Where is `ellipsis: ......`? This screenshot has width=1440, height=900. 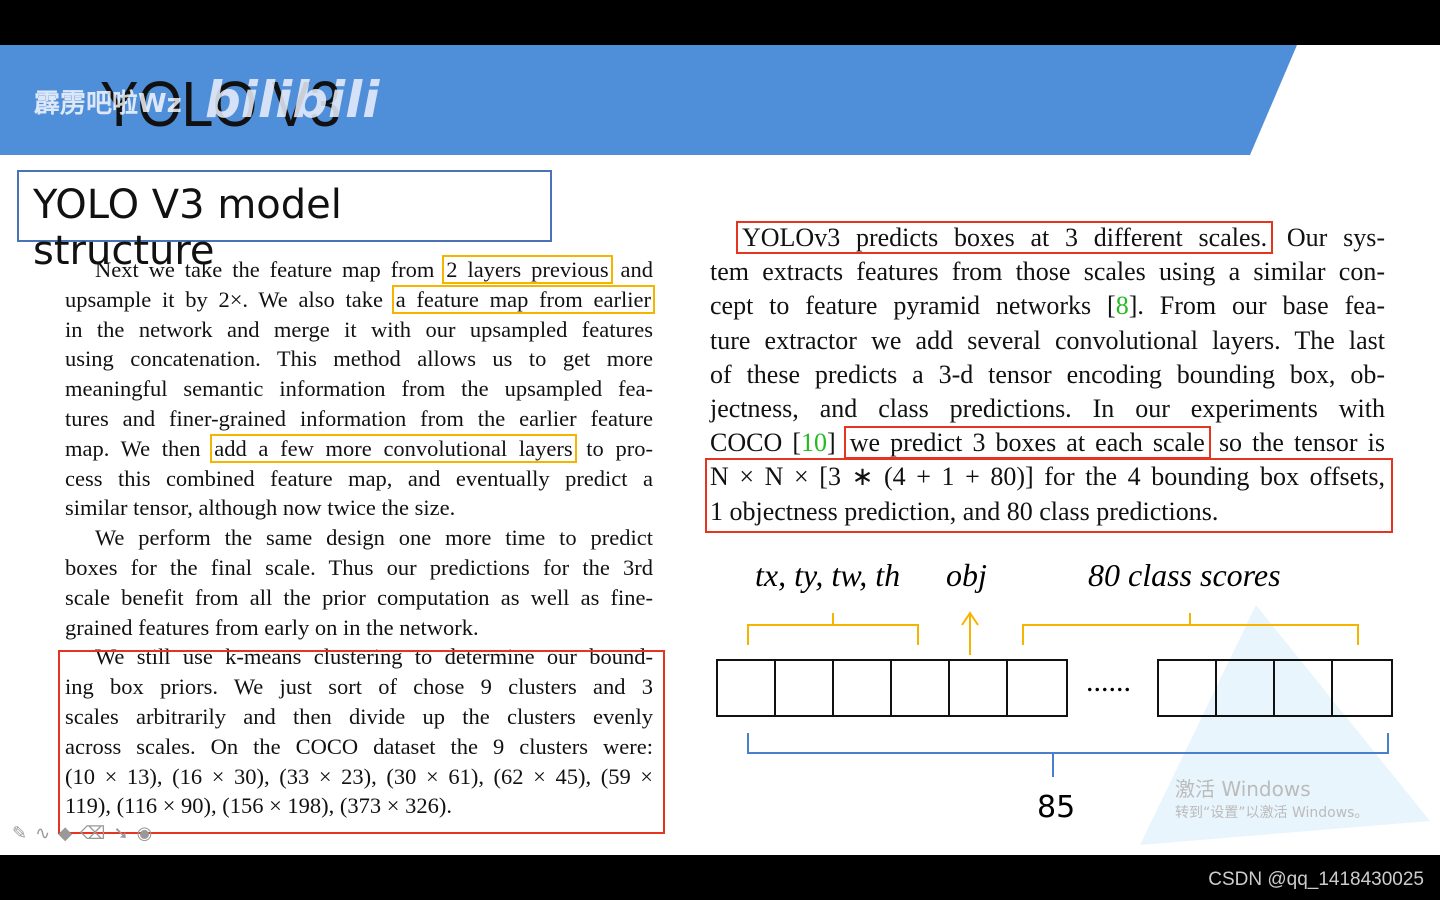 ellipsis: ...... is located at coordinates (1108, 681).